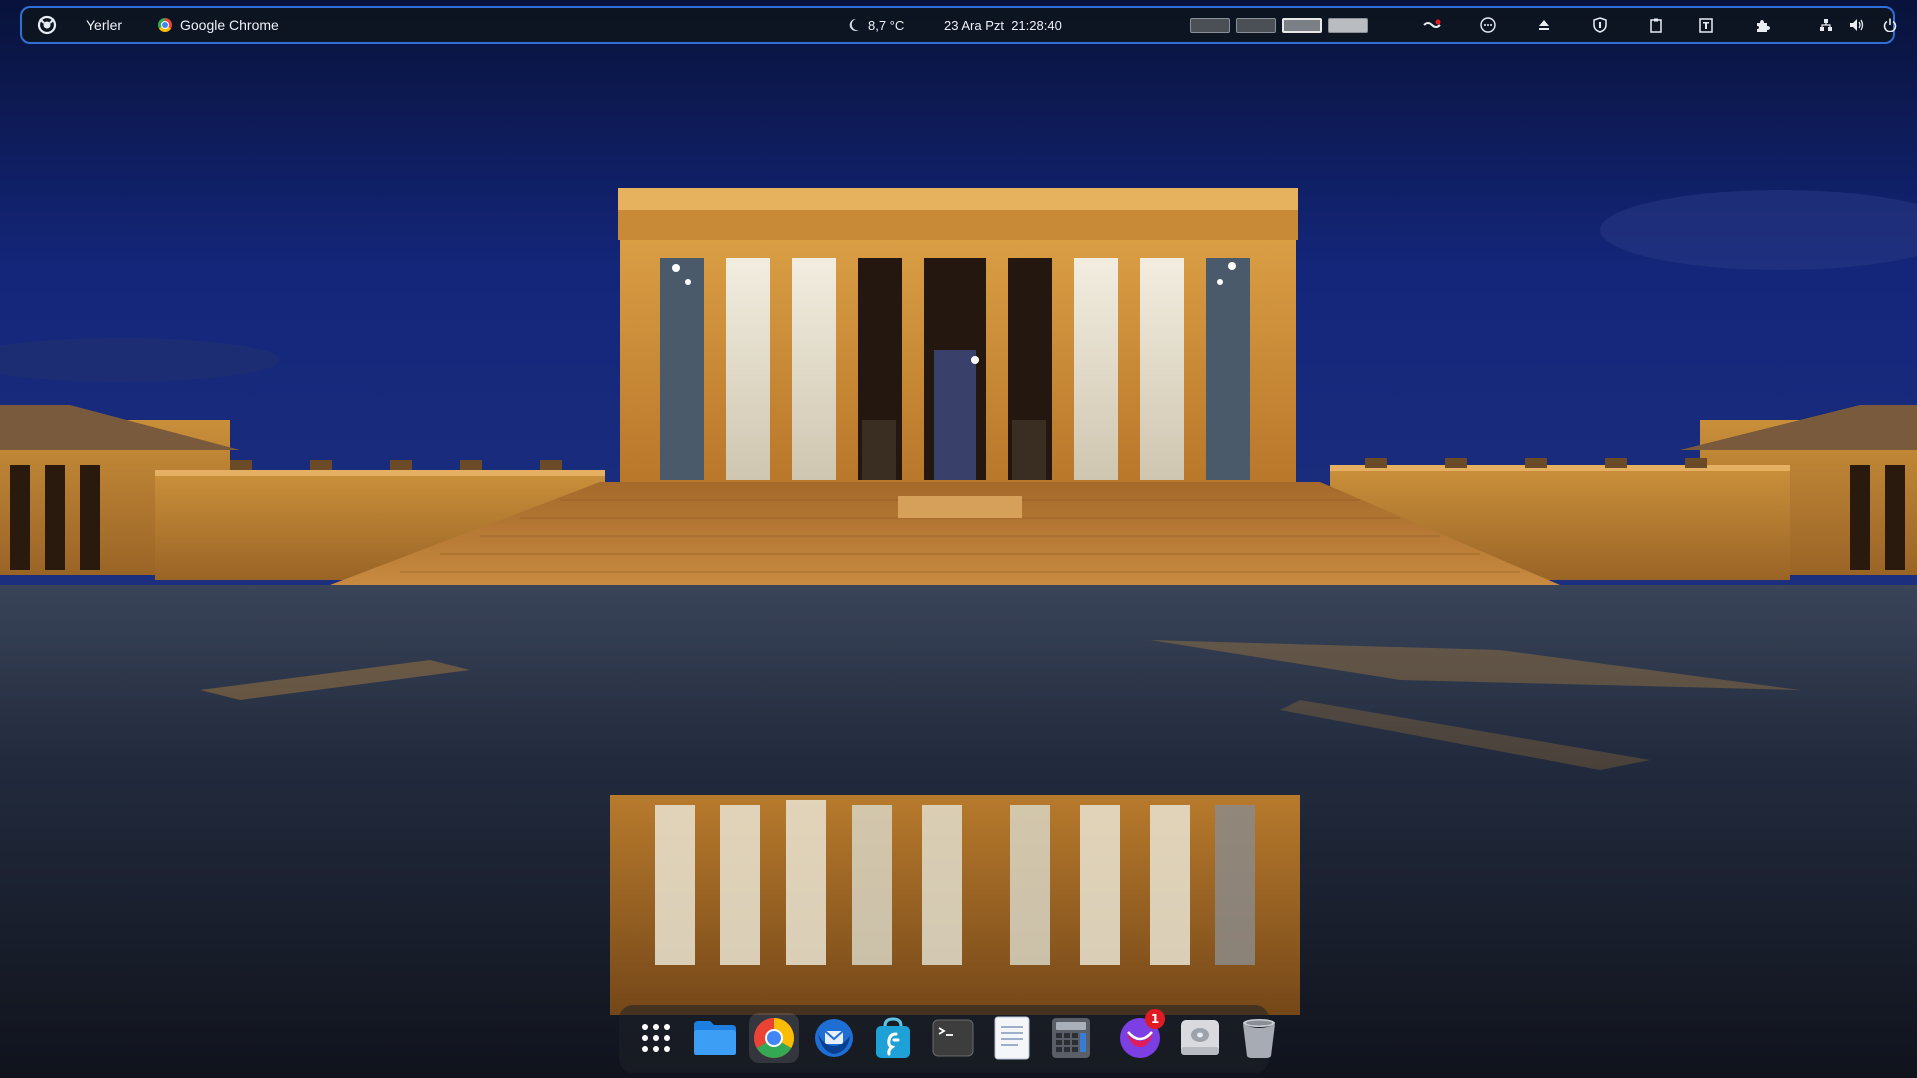 This screenshot has width=1917, height=1078. I want to click on dock-app-grid, so click(656, 1038).